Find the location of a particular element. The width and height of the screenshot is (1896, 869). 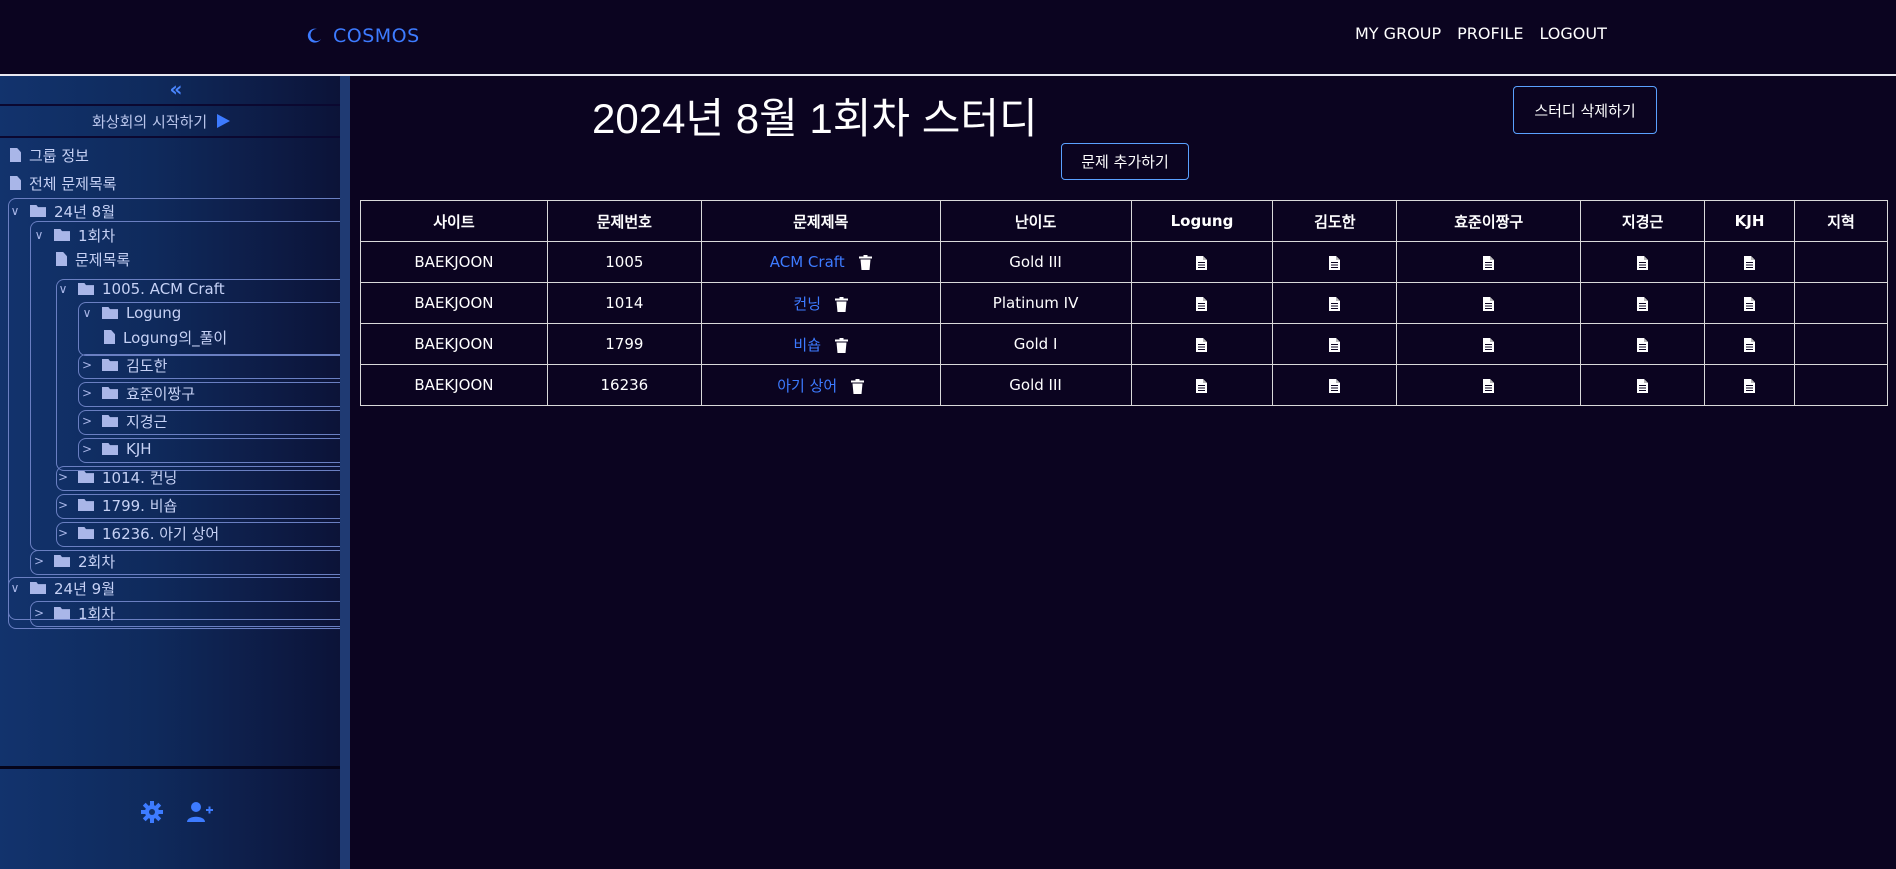

sidebar-item-group-info: 그룹 정보 is located at coordinates (49, 155).